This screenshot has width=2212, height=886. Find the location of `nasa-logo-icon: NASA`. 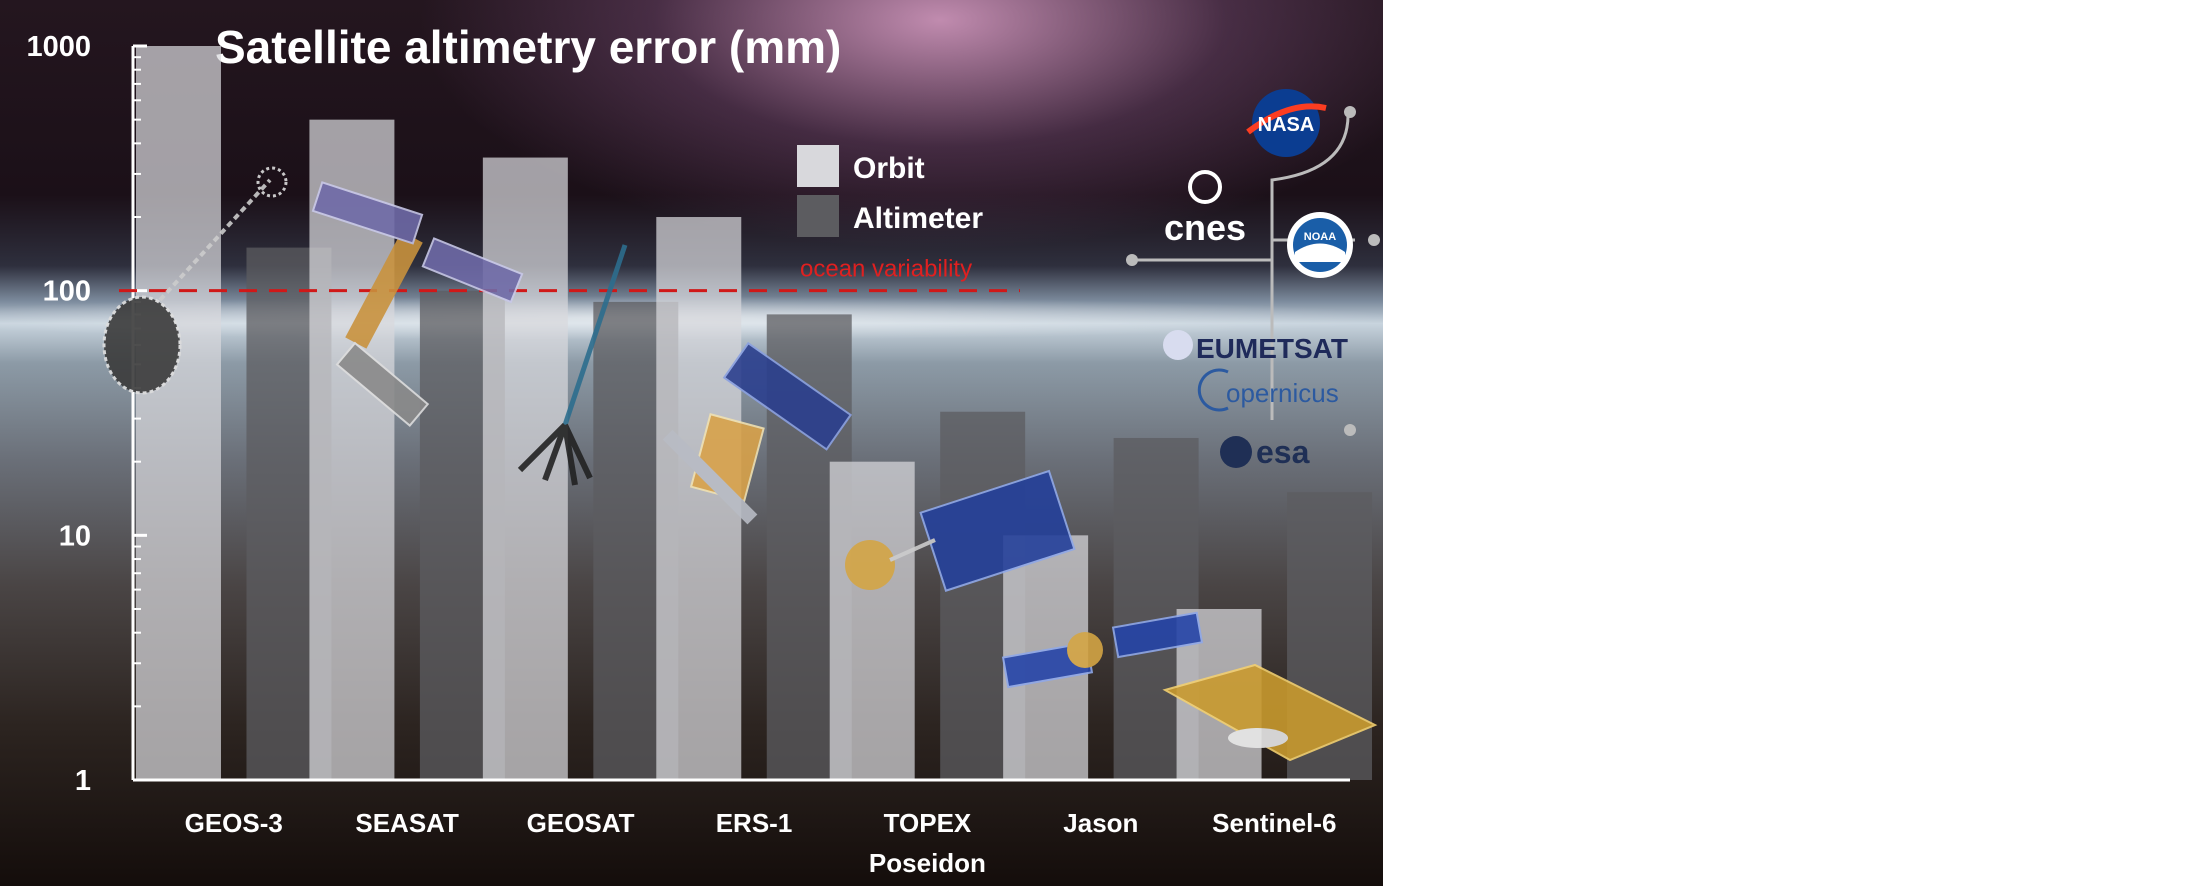

nasa-logo-icon: NASA is located at coordinates (1286, 123).